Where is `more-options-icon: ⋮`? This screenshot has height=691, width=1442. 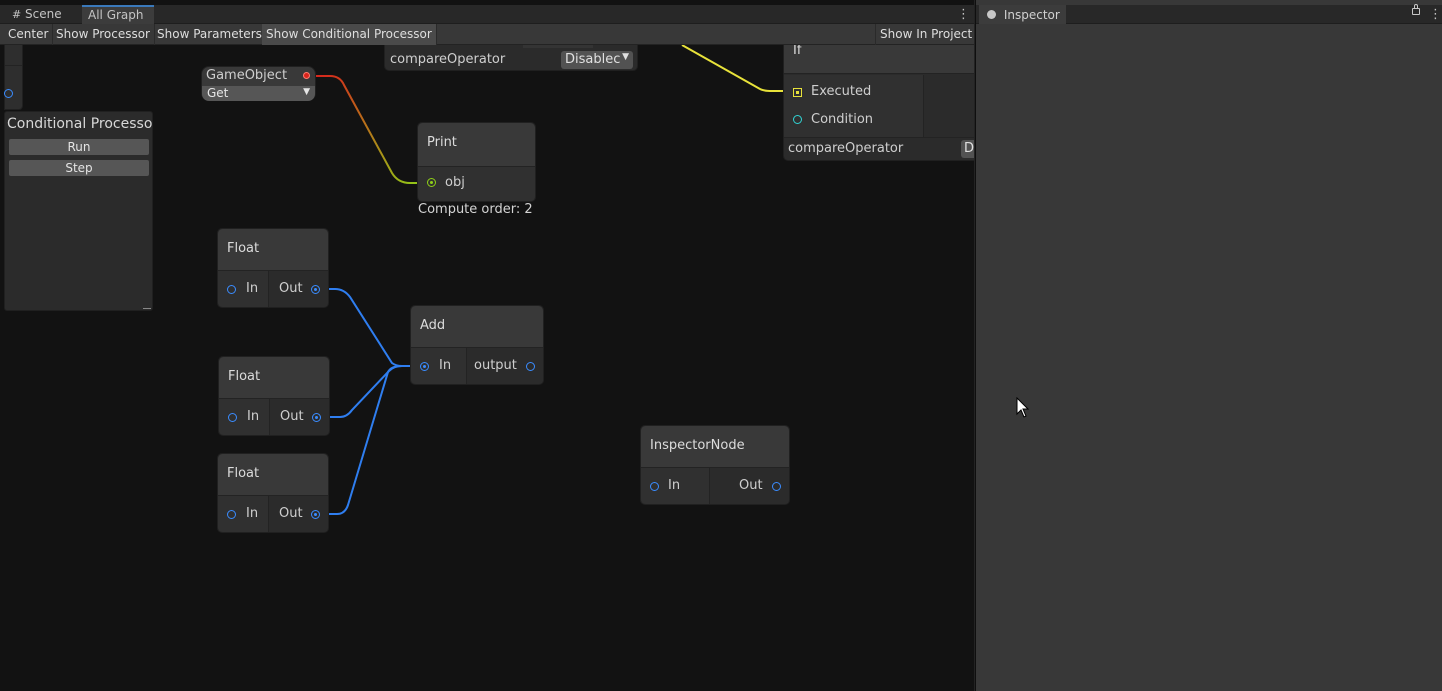 more-options-icon: ⋮ is located at coordinates (963, 14).